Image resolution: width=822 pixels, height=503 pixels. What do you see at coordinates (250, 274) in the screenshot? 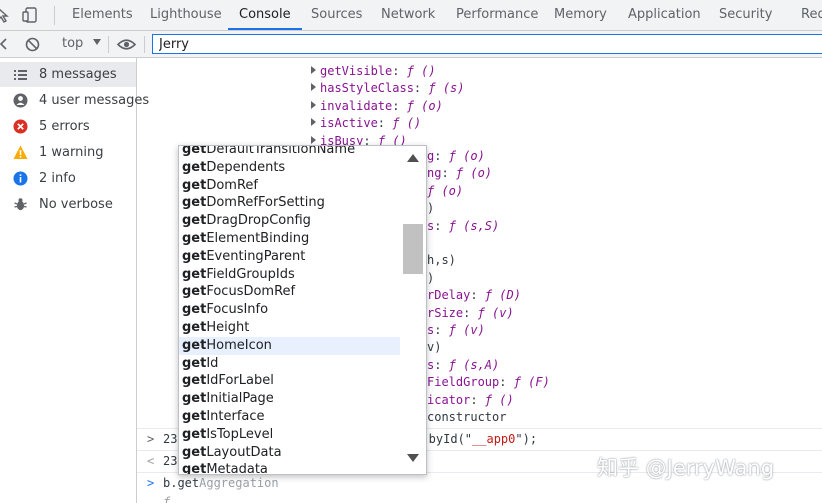
I see `suggestion-rest: FieldGroupIds` at bounding box center [250, 274].